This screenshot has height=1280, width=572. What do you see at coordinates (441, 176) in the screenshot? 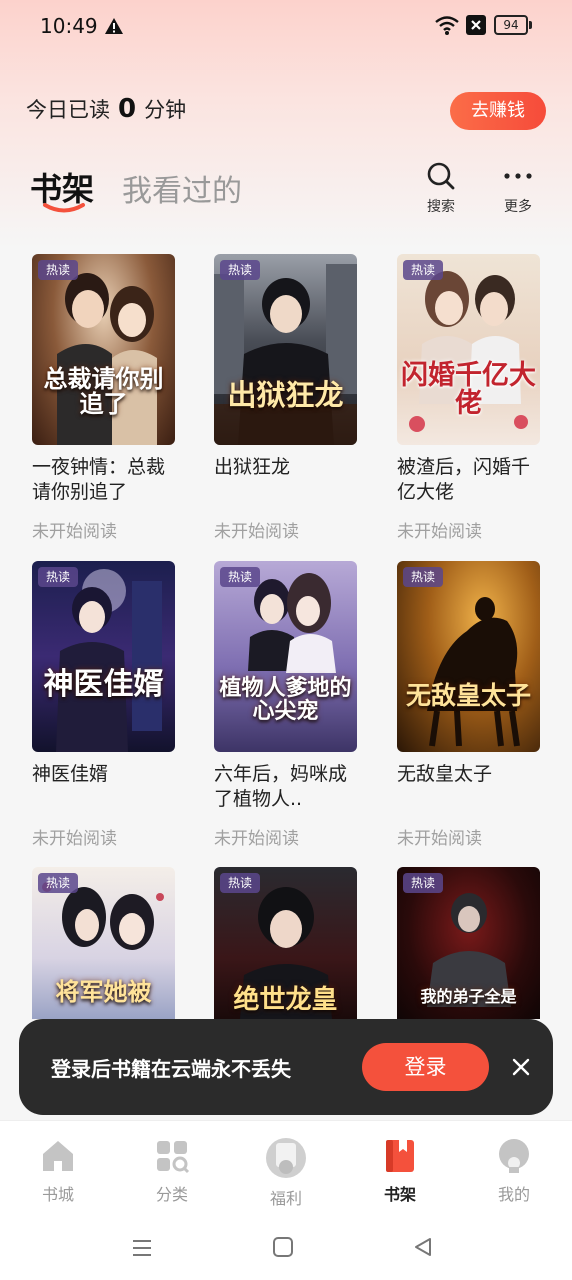
I see `search-icon` at bounding box center [441, 176].